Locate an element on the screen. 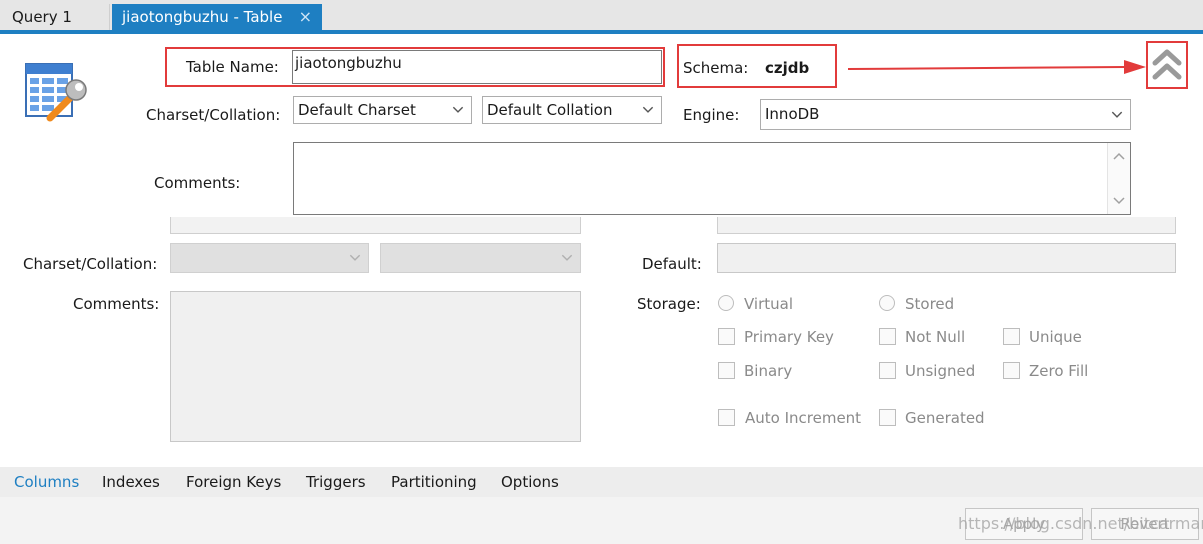 The image size is (1203, 544). binary-label: Binary is located at coordinates (768, 371).